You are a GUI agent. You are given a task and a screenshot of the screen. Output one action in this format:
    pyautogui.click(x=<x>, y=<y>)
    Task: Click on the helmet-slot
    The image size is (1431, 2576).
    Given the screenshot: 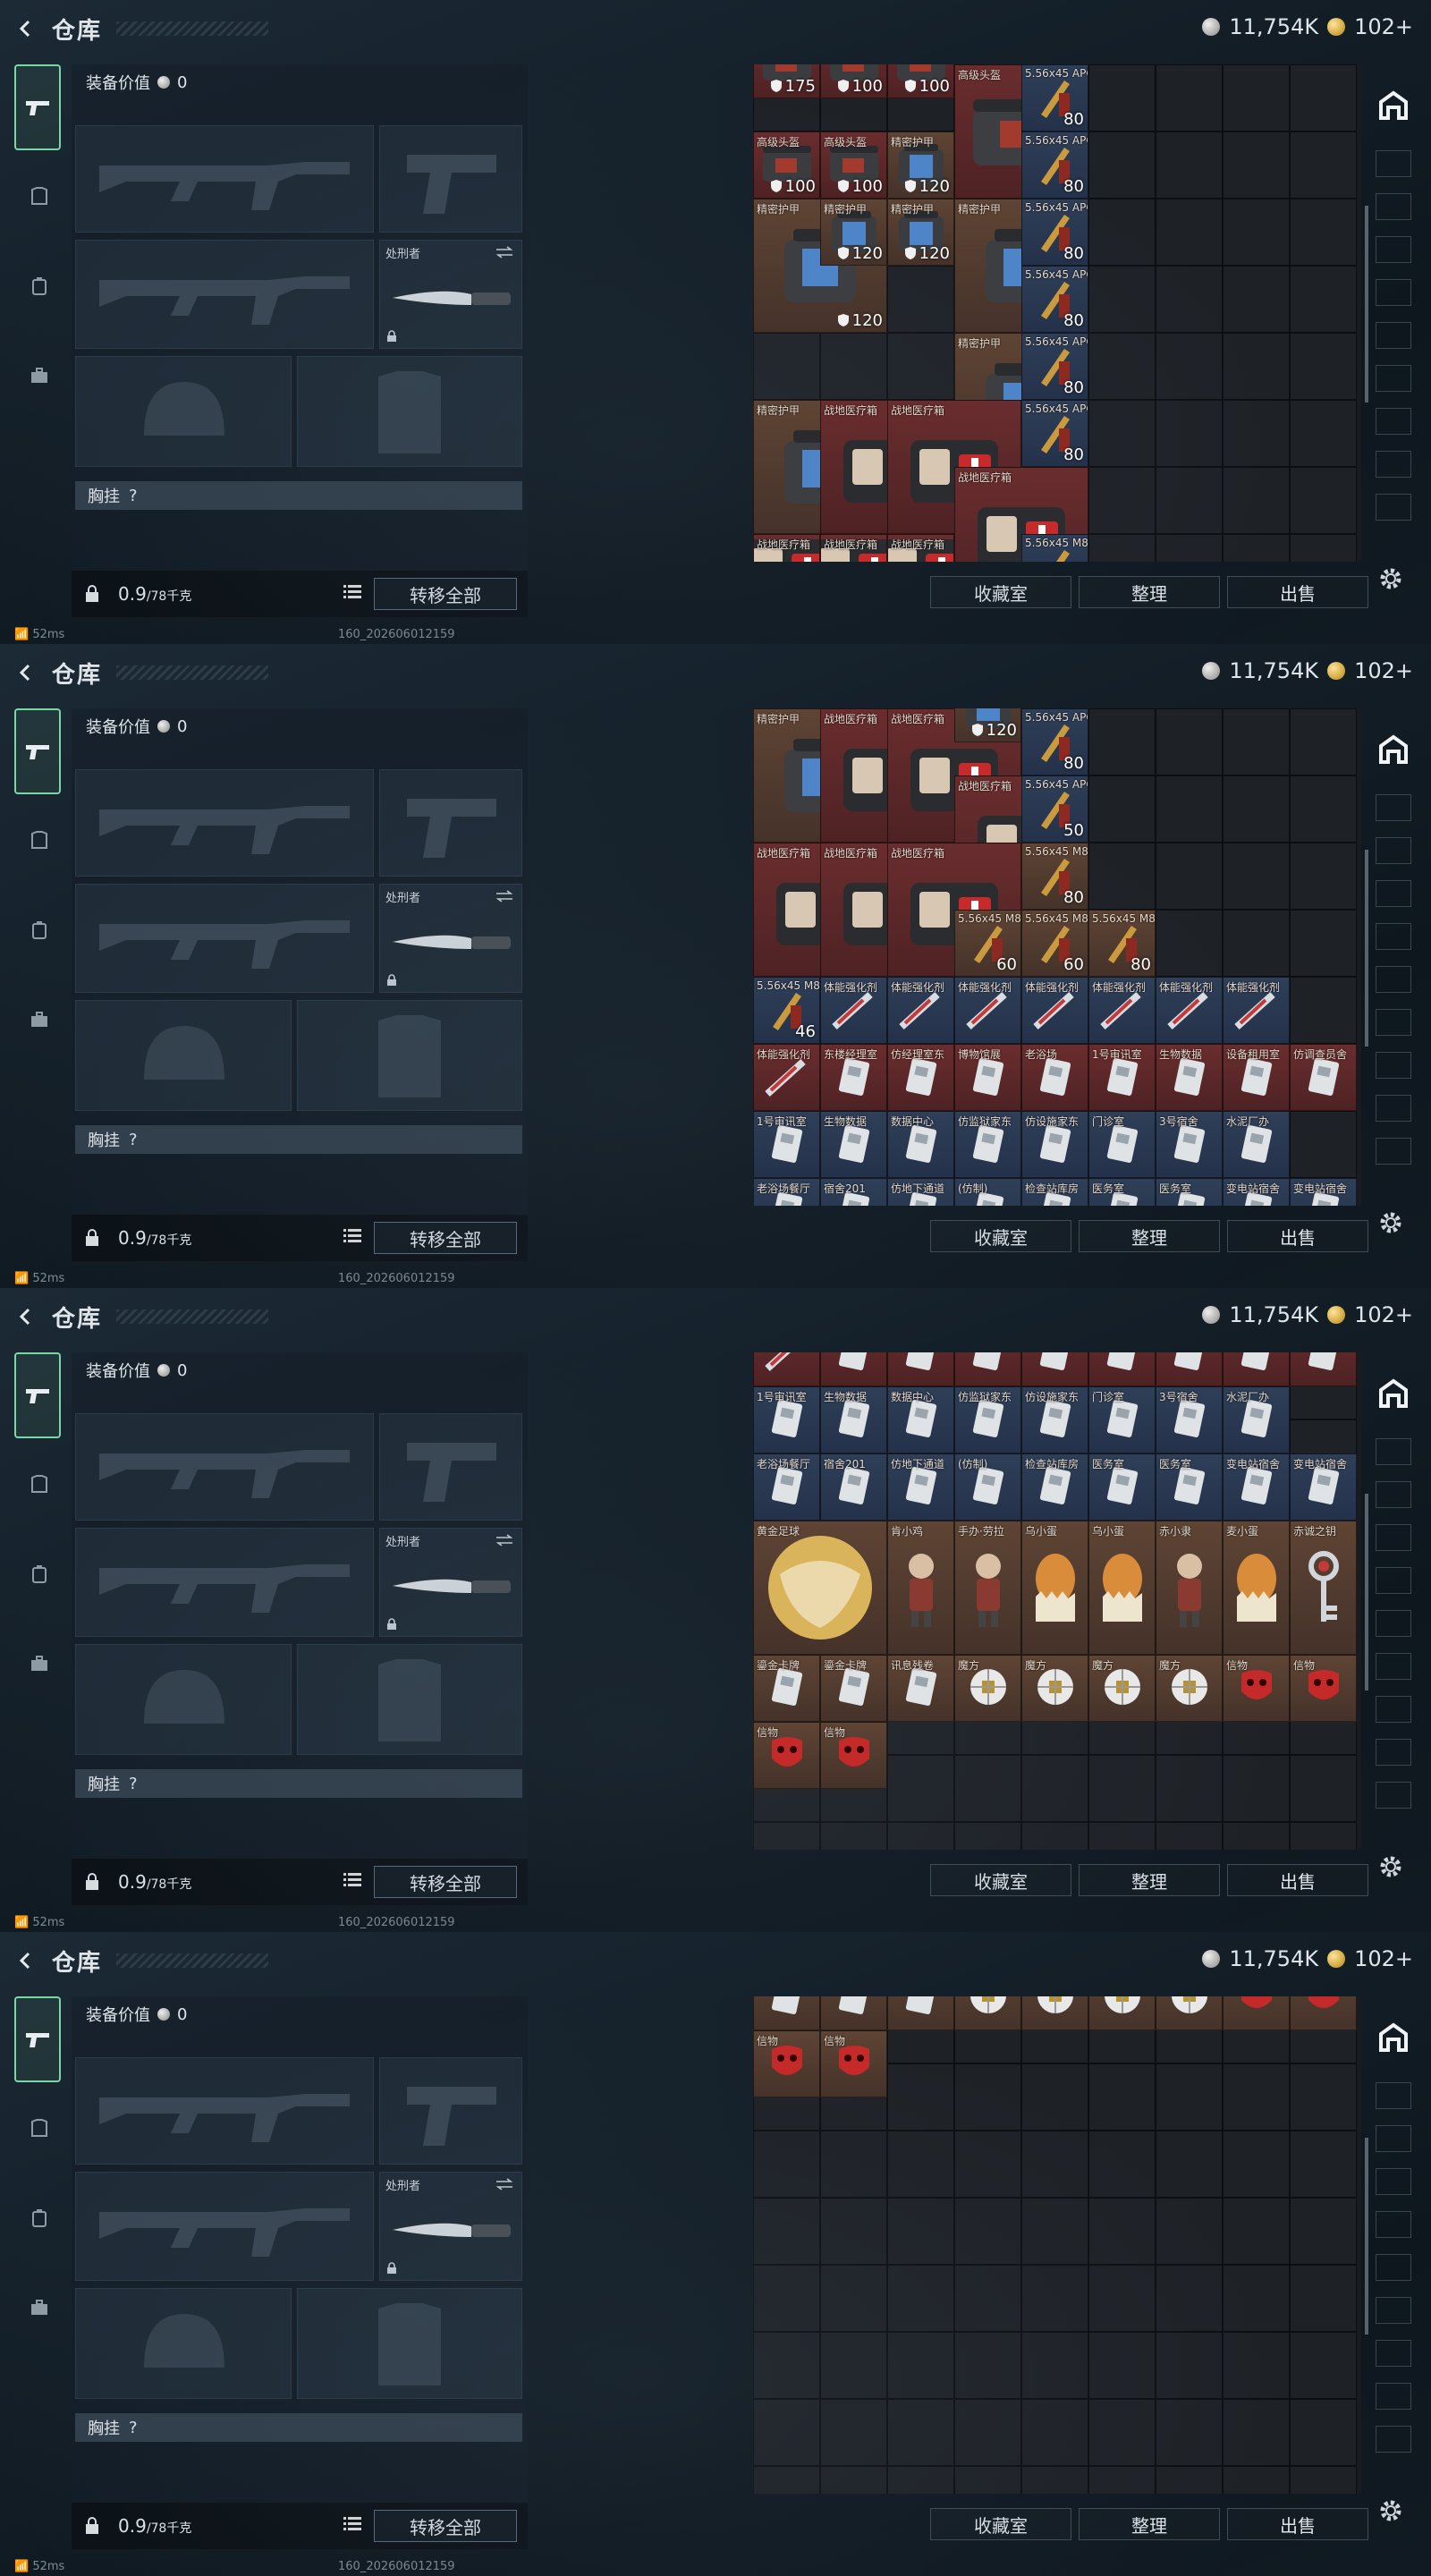 What is the action you would take?
    pyautogui.click(x=184, y=1055)
    